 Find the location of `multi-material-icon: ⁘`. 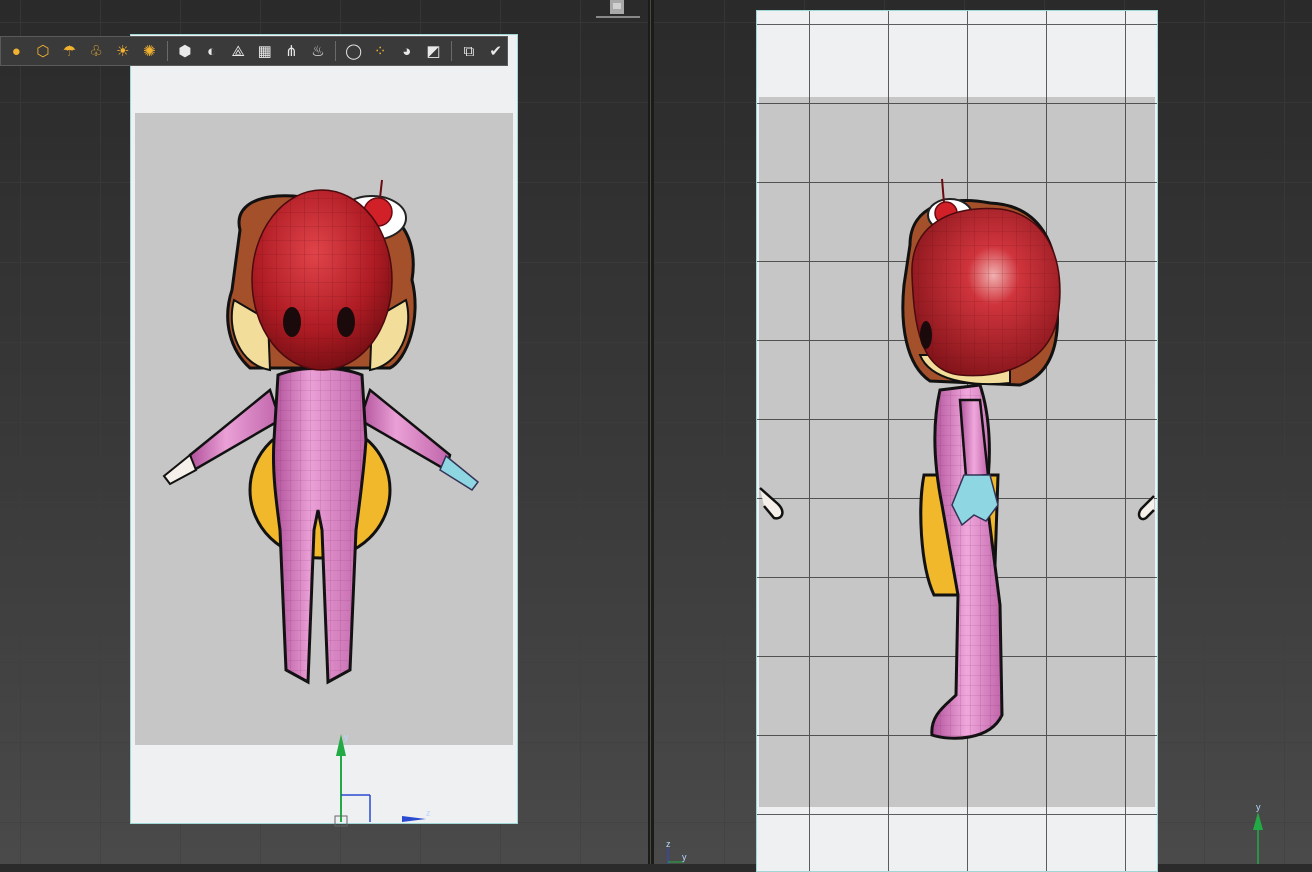

multi-material-icon: ⁘ is located at coordinates (380, 51).